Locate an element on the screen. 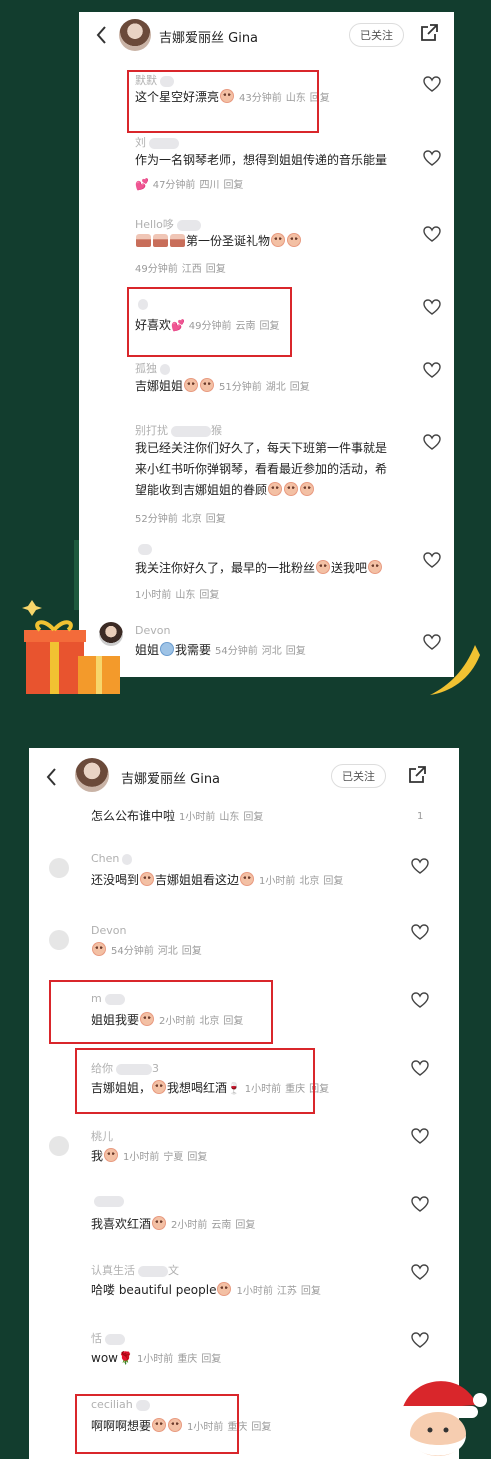  comment-meta: 💕 47分钟前 四川 回复 is located at coordinates (189, 184).